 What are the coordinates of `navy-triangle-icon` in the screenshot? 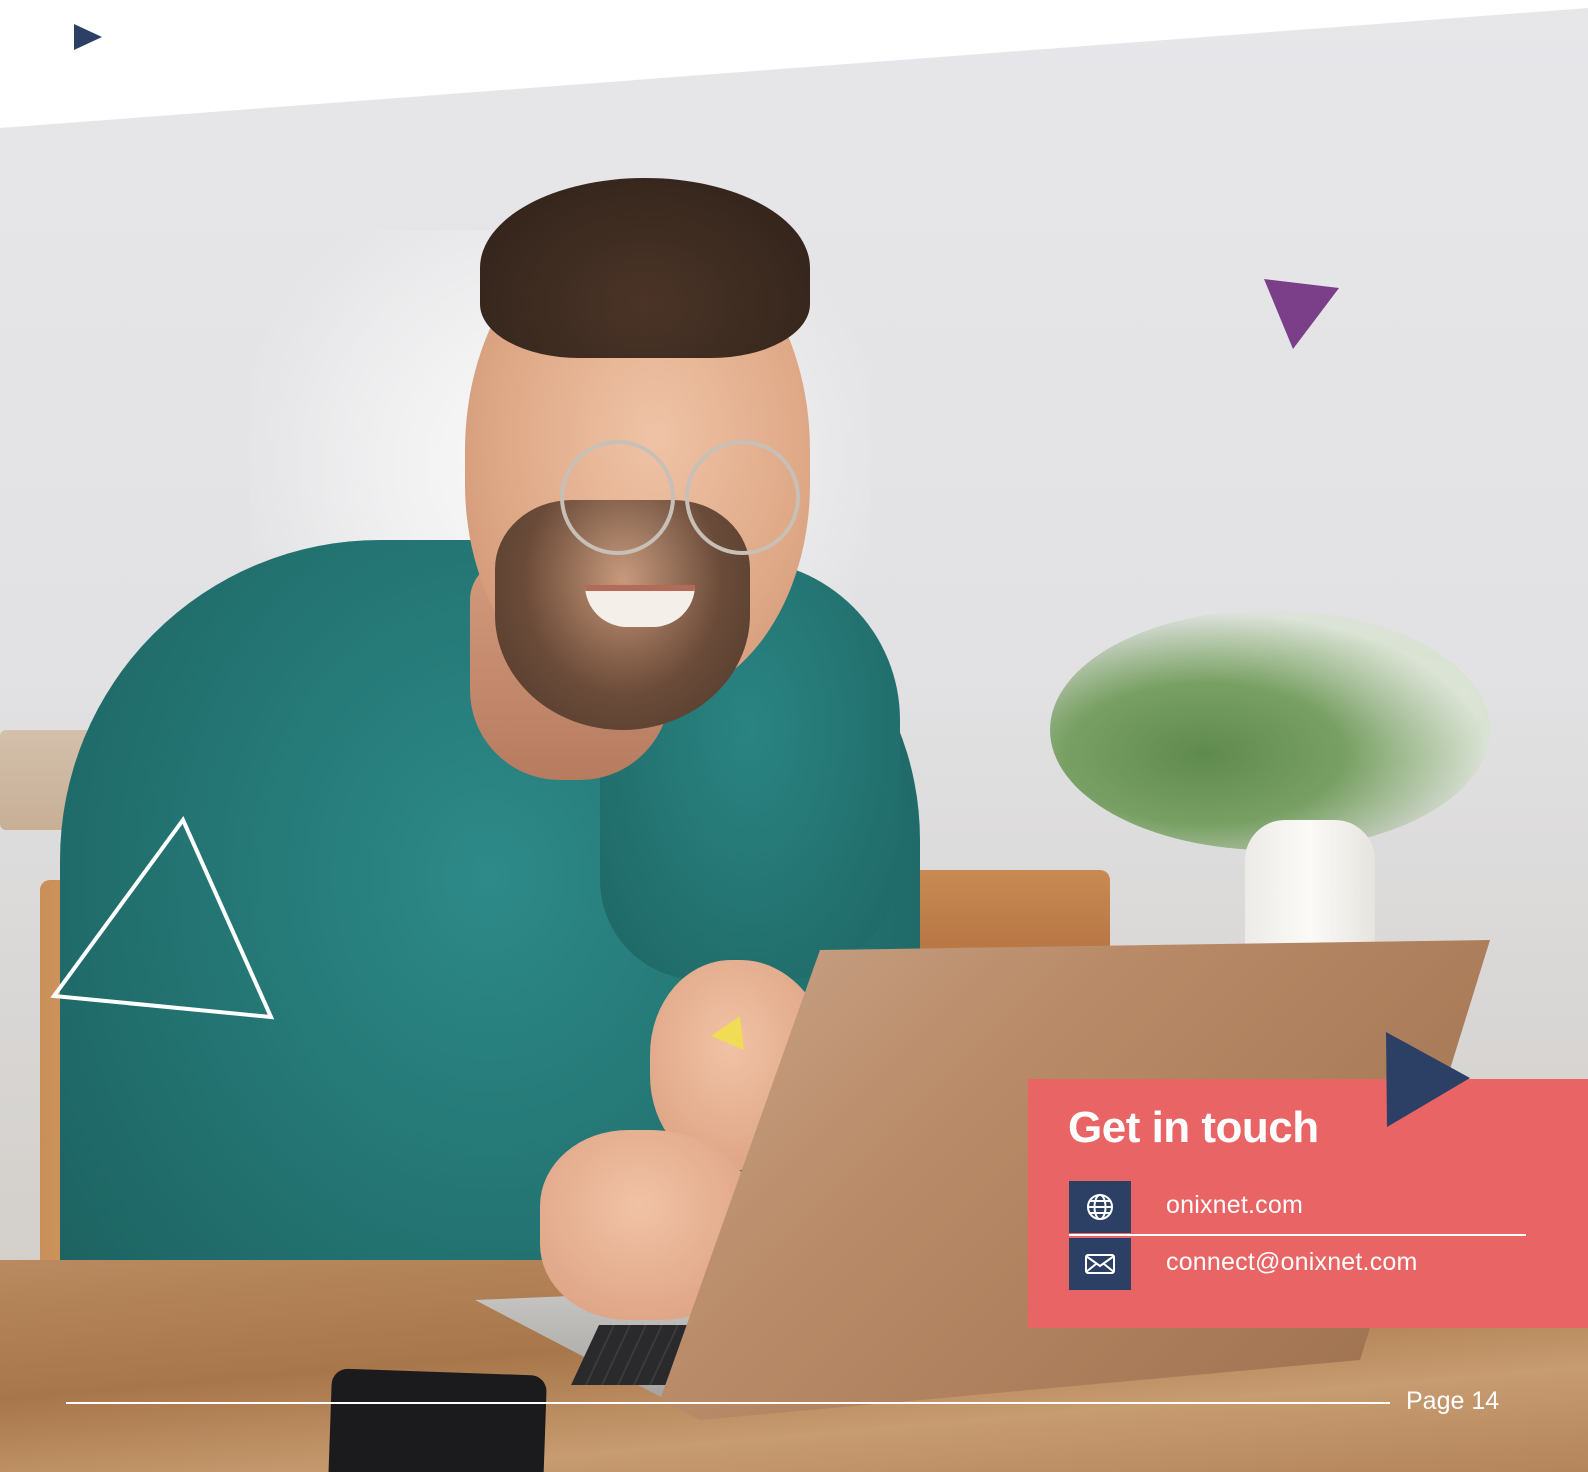 It's located at (1428, 1079).